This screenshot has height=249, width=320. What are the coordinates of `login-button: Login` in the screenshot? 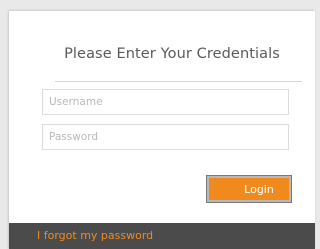 It's located at (249, 189).